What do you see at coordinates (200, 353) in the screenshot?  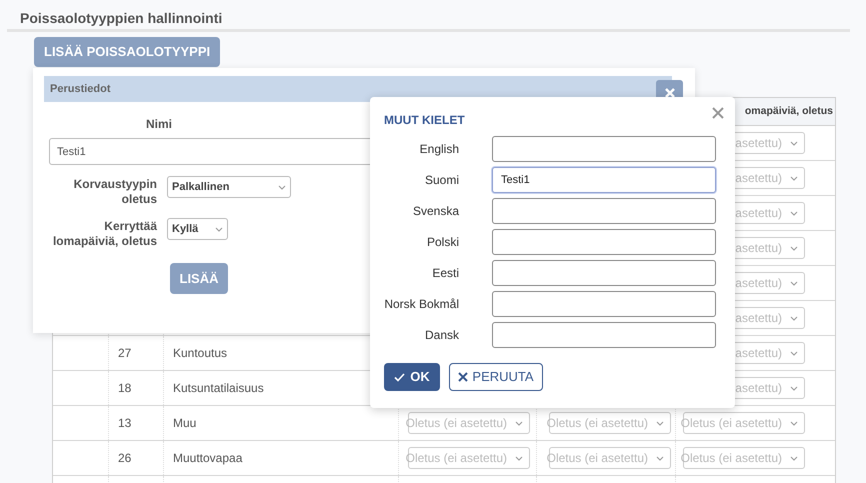 I see `table-cell-text: Kuntoutus` at bounding box center [200, 353].